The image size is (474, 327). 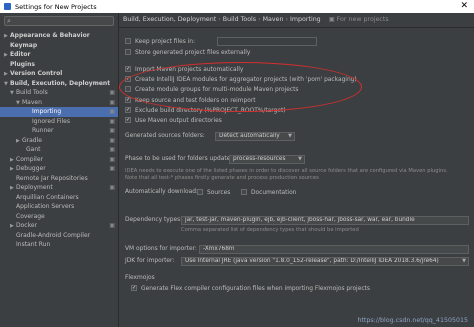 What do you see at coordinates (59, 103) in the screenshot?
I see `sidebar-item-maven: ▼ Maven ▣` at bounding box center [59, 103].